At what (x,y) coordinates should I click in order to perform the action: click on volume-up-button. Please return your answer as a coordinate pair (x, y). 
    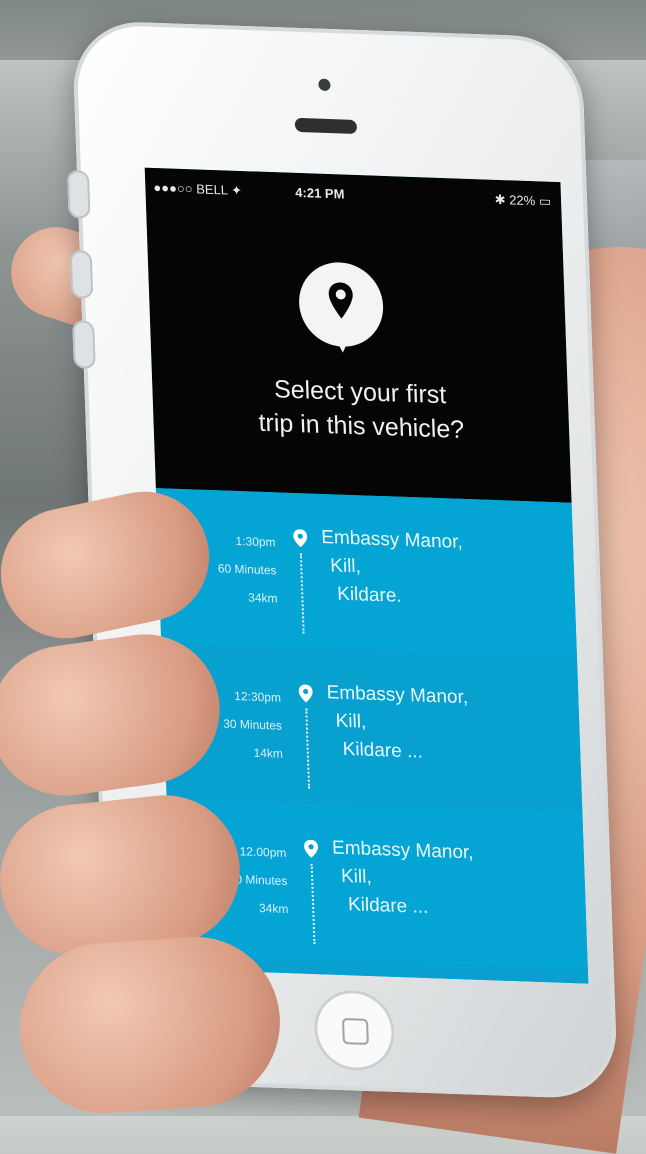
    Looking at the image, I should click on (81, 274).